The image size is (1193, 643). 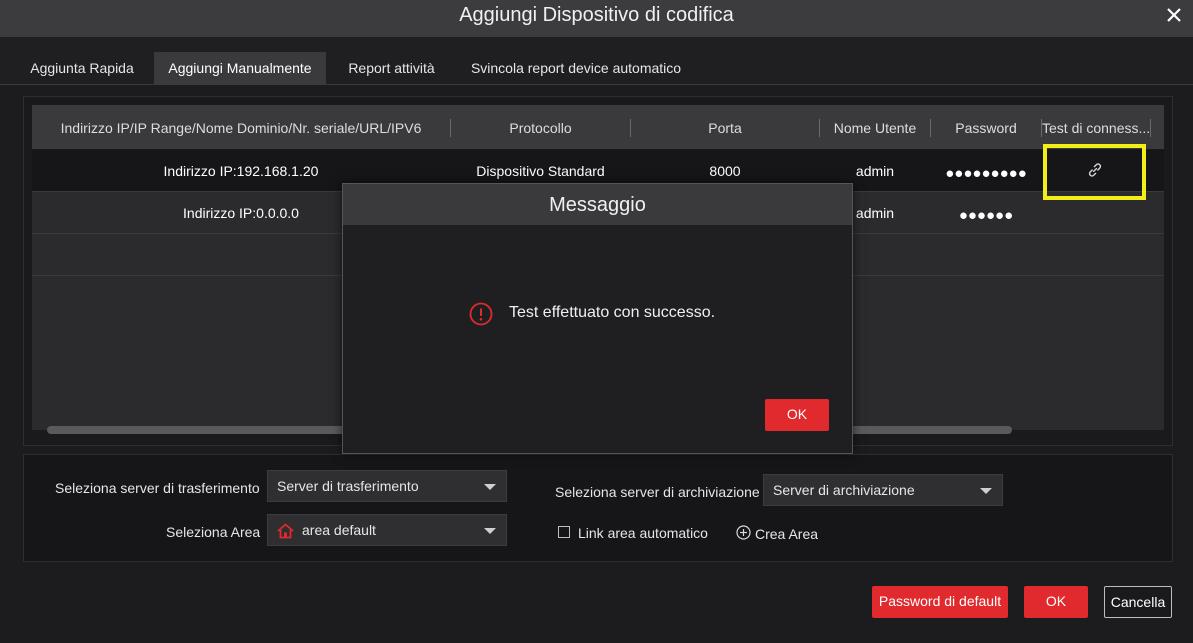 I want to click on auto-link-checkbox, so click(x=564, y=532).